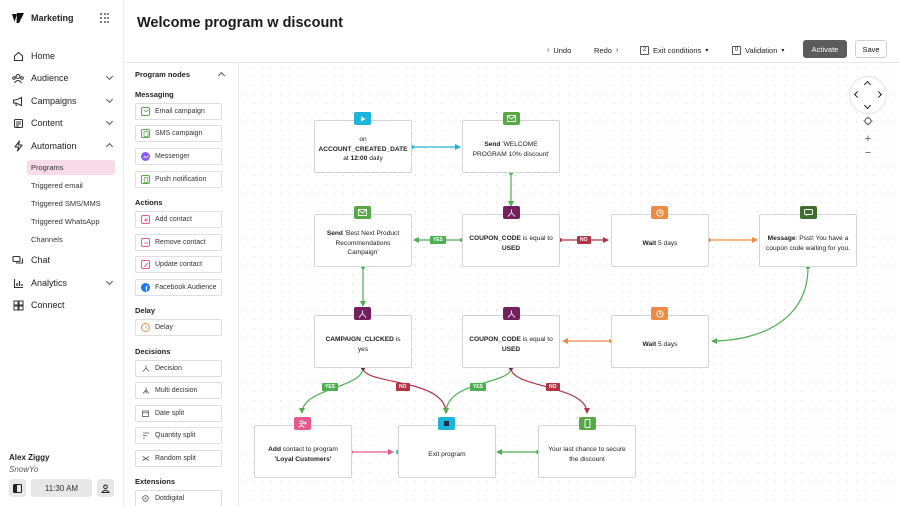 Image resolution: width=900 pixels, height=506 pixels. What do you see at coordinates (153, 351) in the screenshot?
I see `section-decisions: Decisions` at bounding box center [153, 351].